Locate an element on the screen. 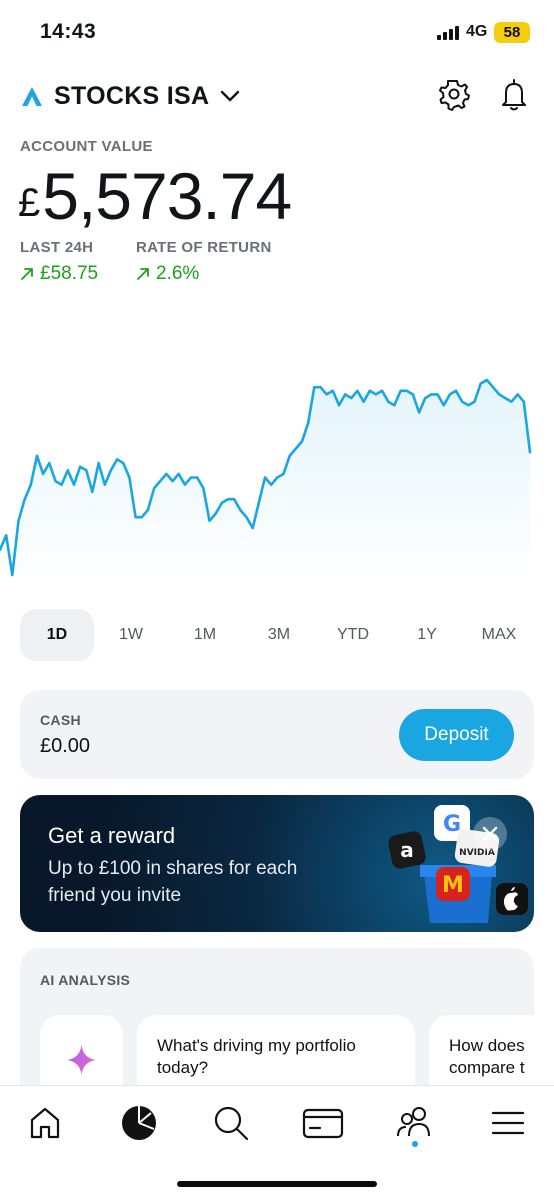 The width and height of the screenshot is (554, 1199). tab-3m: 3M is located at coordinates (279, 635).